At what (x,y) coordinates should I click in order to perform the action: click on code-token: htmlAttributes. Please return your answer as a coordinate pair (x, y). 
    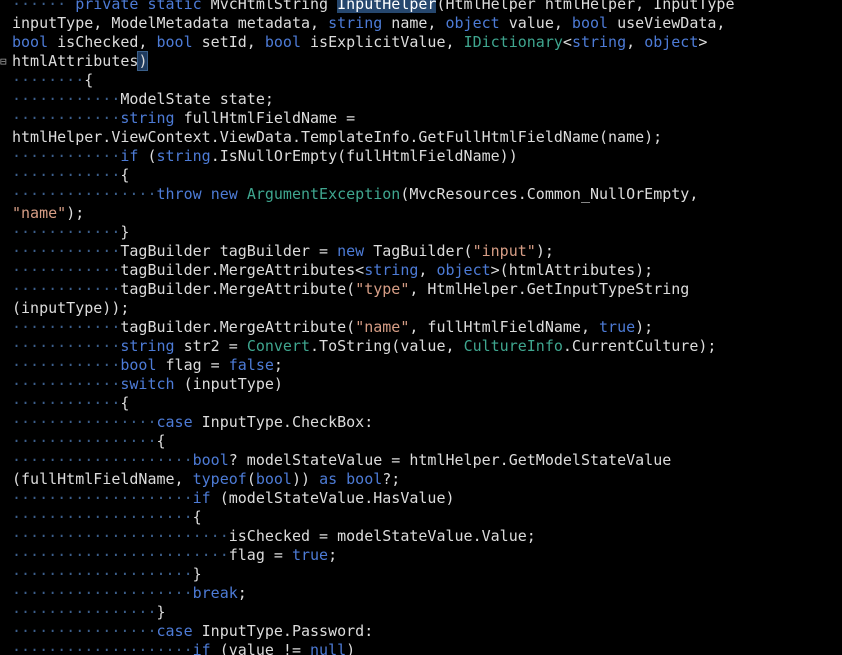
    Looking at the image, I should click on (75, 61).